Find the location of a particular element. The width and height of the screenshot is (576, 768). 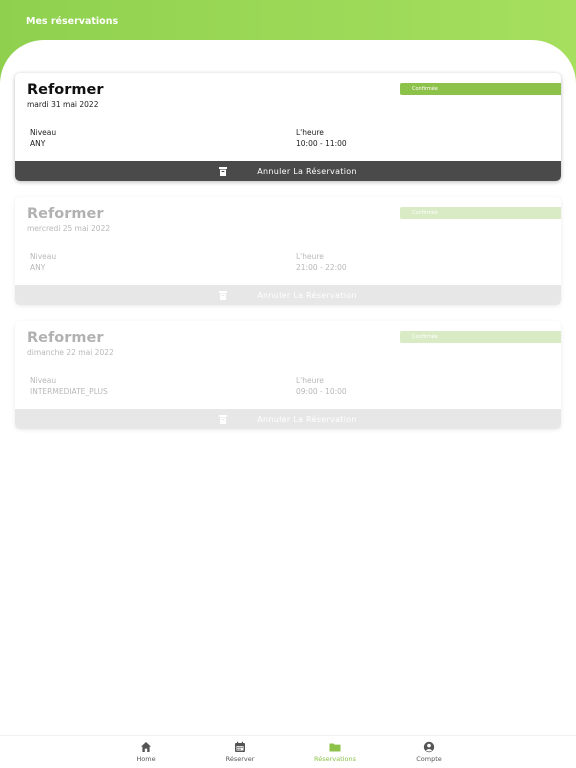

nav-item-reservations: Réservations is located at coordinates (335, 752).